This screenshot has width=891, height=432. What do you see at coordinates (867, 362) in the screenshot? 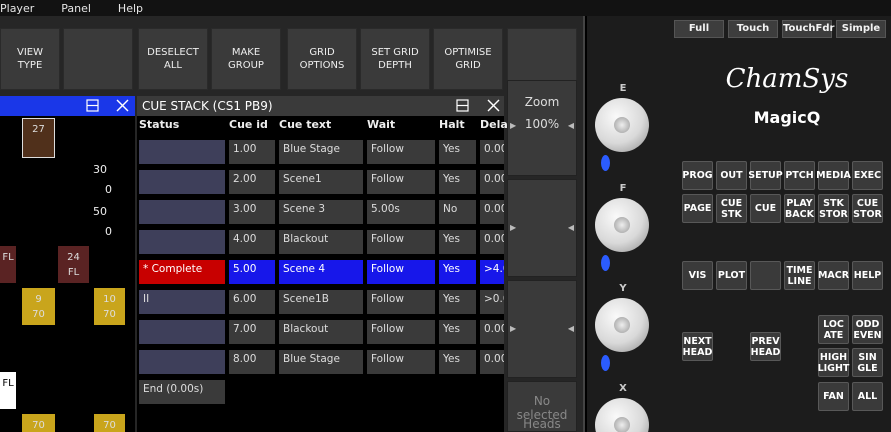
I see `key-single: SIN GLE` at bounding box center [867, 362].